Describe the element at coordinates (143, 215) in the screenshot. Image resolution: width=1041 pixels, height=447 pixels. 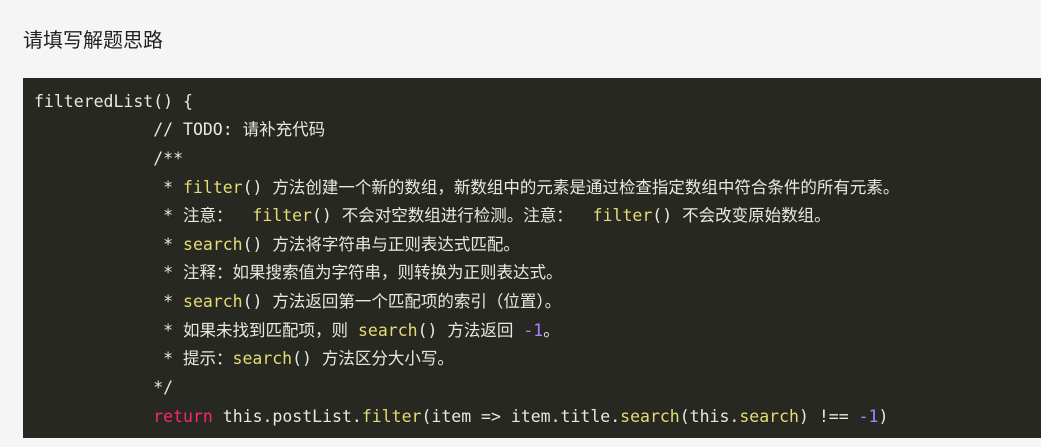
I see `code-comment: * 注意：` at that location.